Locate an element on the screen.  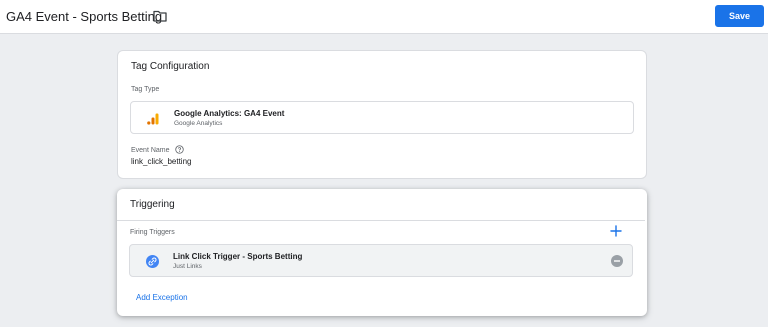
event-name-label: Event Name is located at coordinates (150, 150).